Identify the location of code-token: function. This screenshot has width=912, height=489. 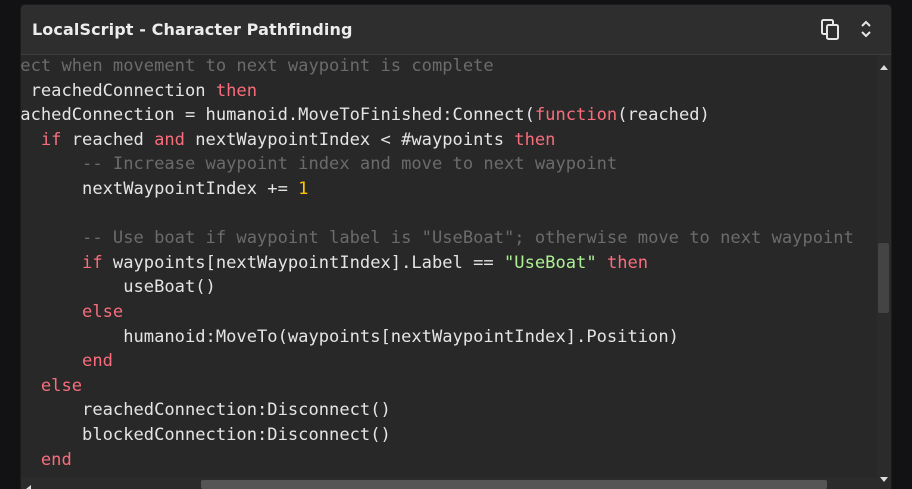
(576, 115).